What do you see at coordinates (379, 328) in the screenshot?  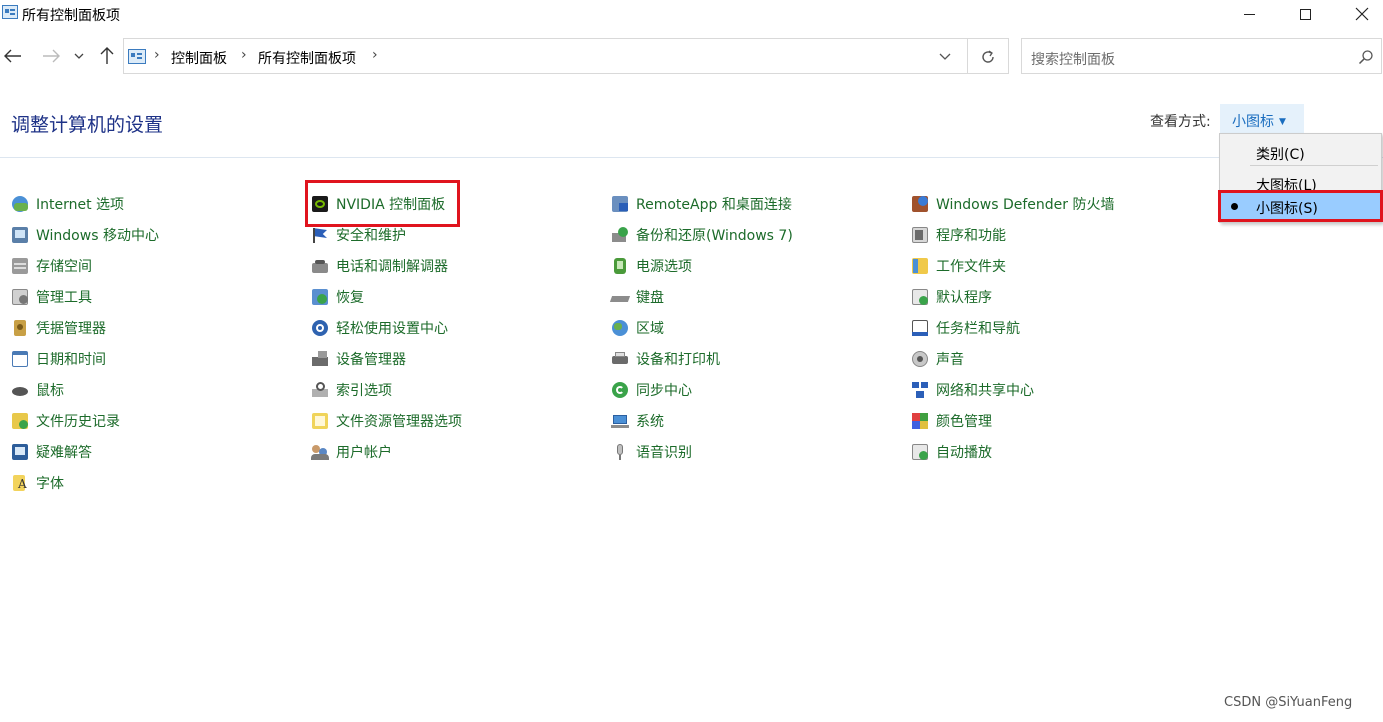 I see `item-ease-of-access: 轻松使用设置中心` at bounding box center [379, 328].